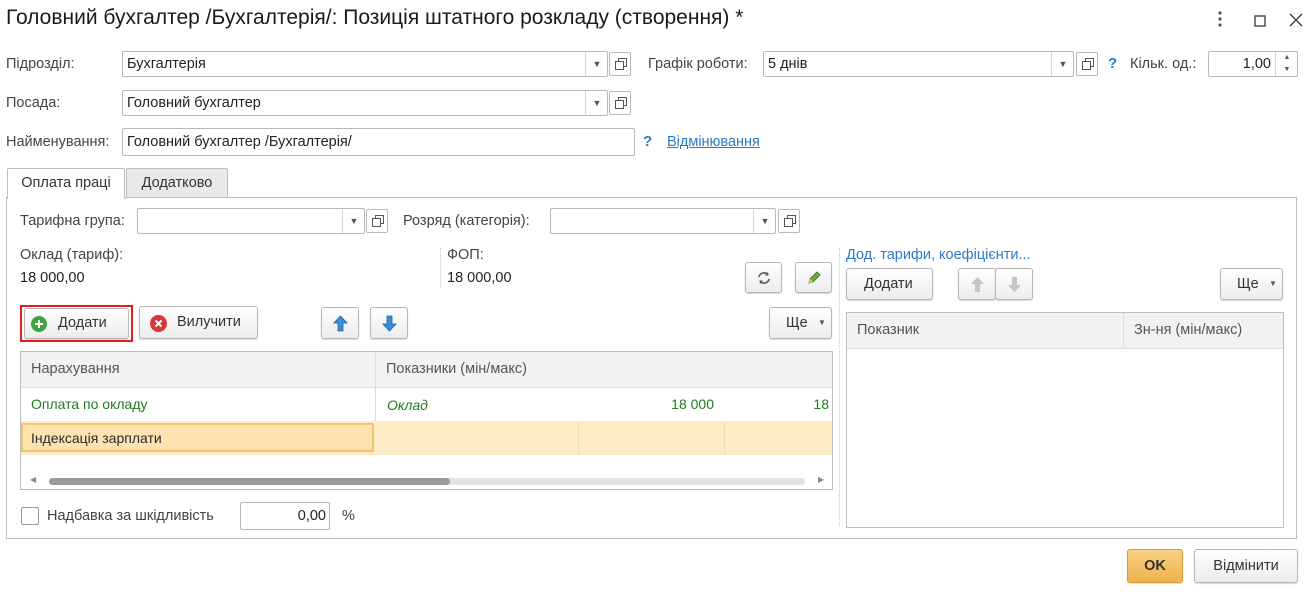 This screenshot has width=1312, height=592. Describe the element at coordinates (348, 516) in the screenshot. I see `hazard-unit: %` at that location.